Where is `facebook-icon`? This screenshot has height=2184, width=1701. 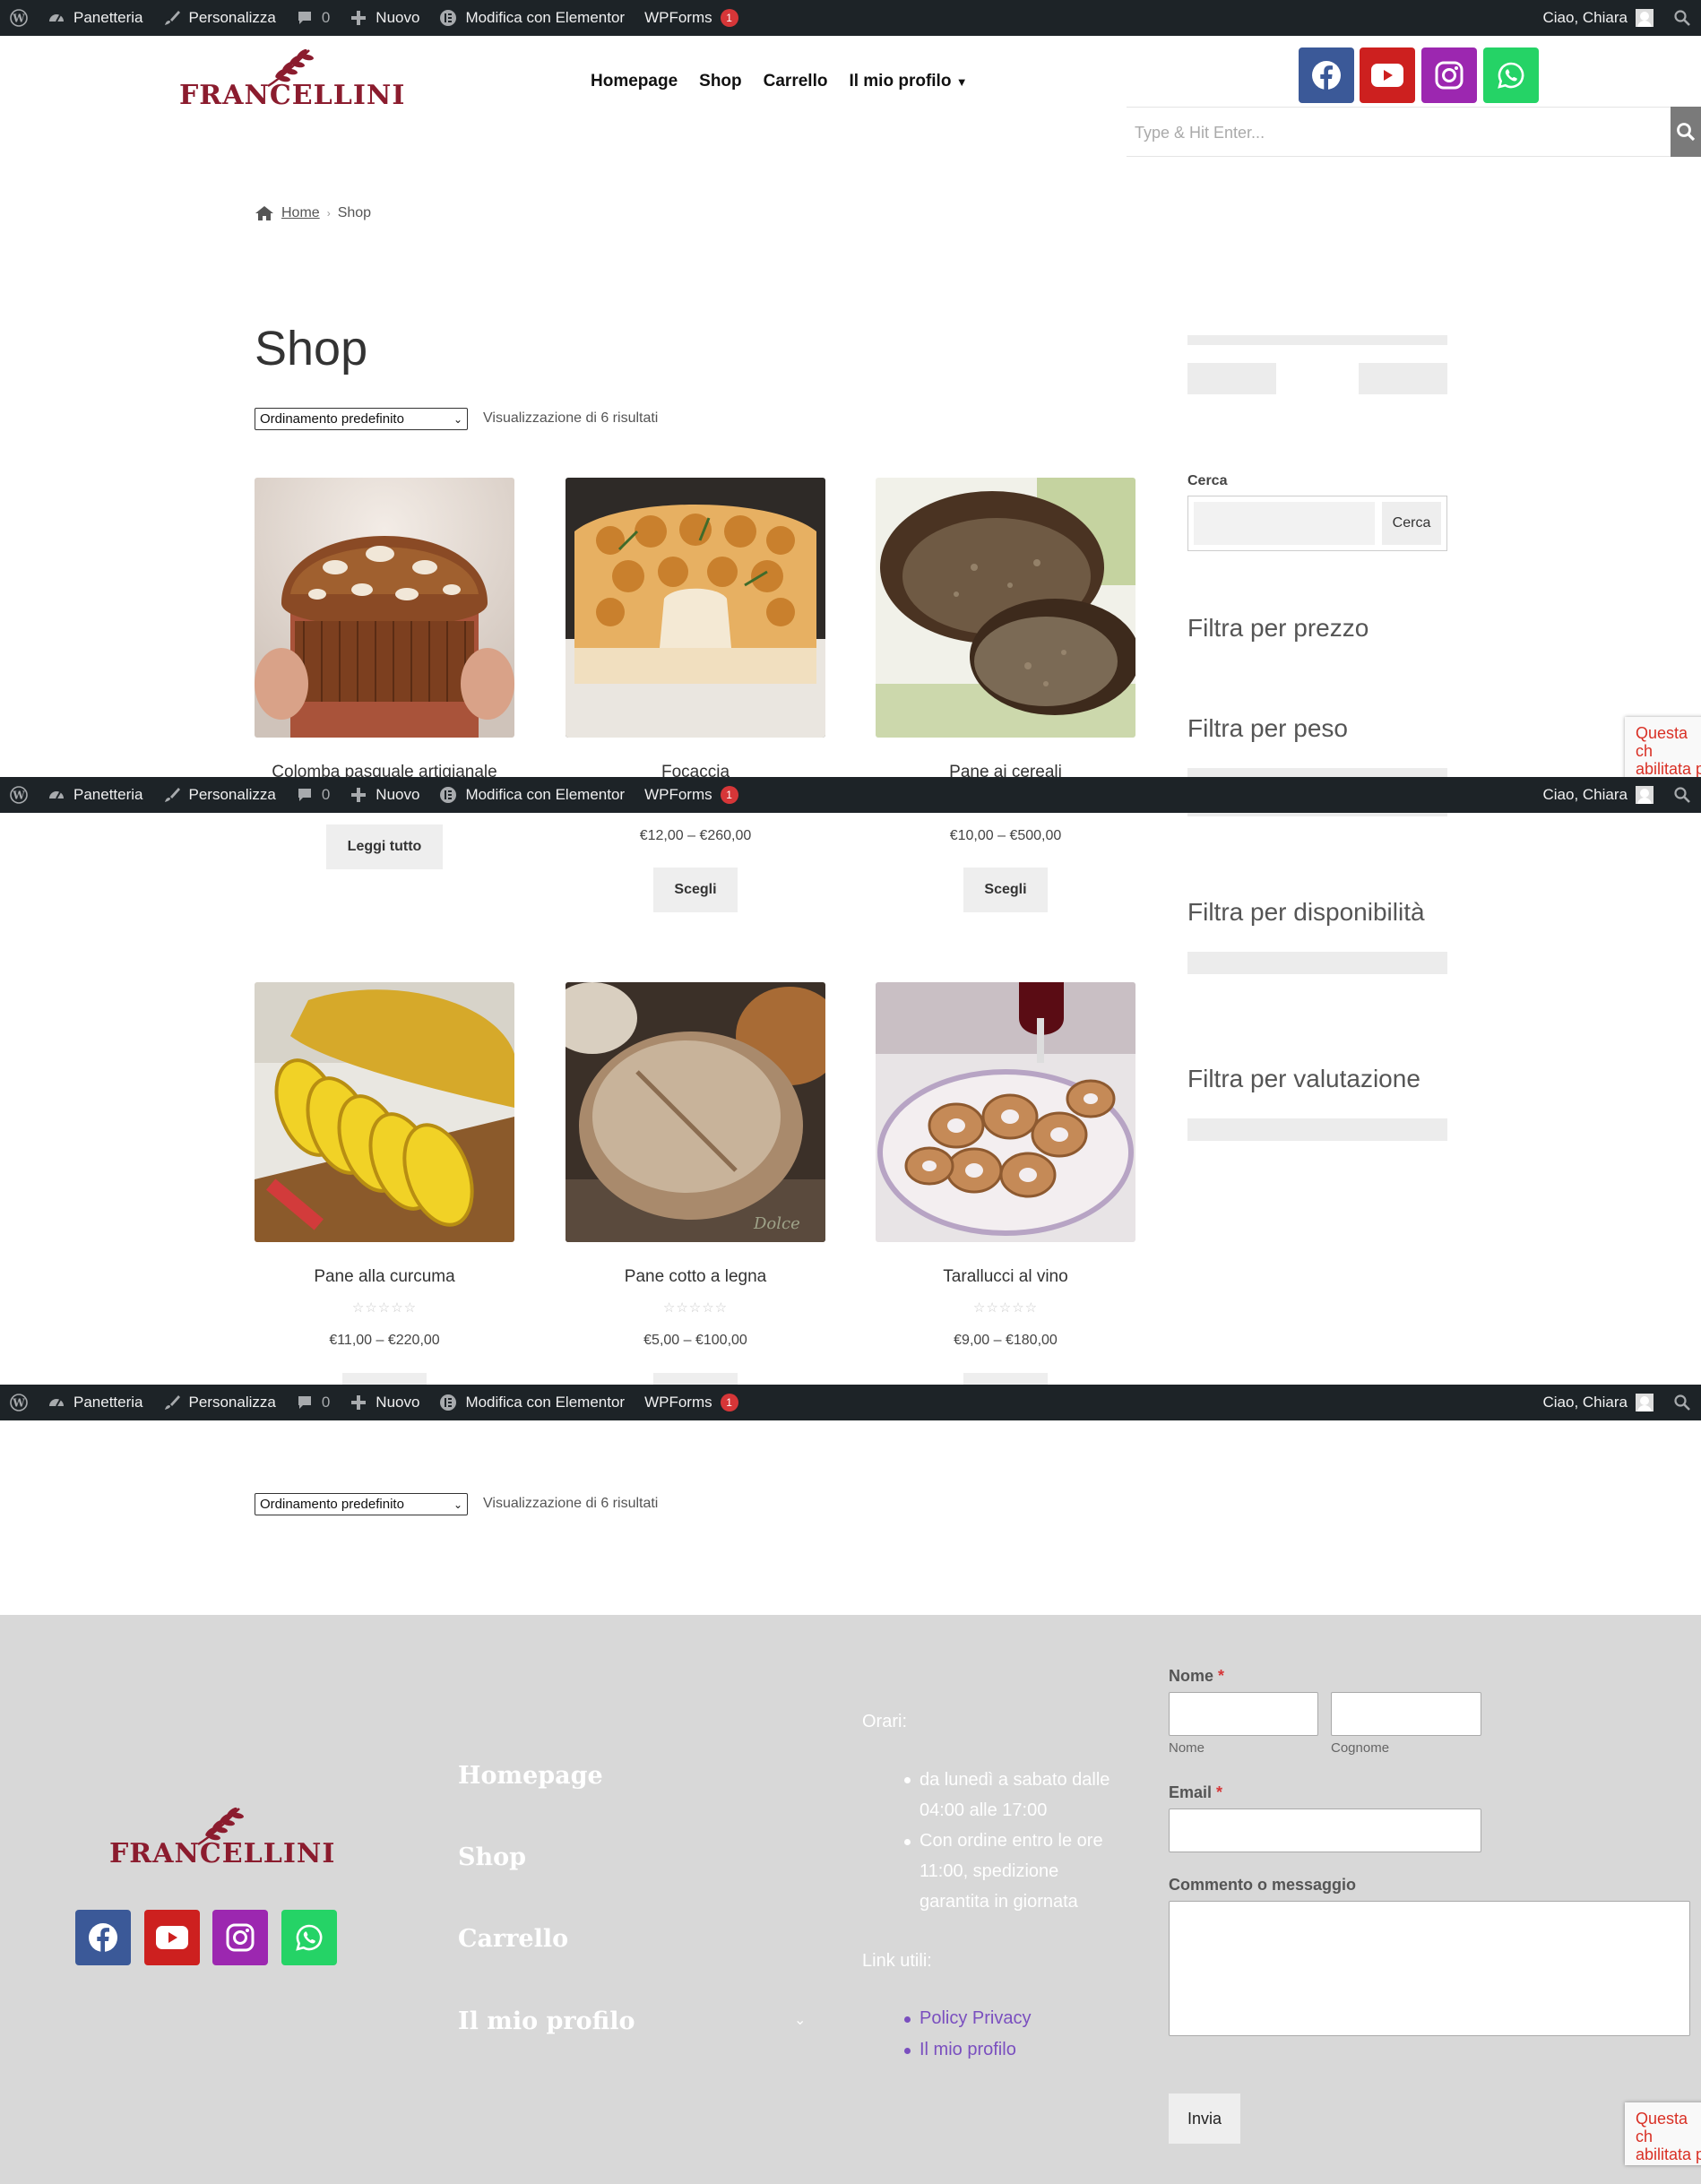 facebook-icon is located at coordinates (1326, 76).